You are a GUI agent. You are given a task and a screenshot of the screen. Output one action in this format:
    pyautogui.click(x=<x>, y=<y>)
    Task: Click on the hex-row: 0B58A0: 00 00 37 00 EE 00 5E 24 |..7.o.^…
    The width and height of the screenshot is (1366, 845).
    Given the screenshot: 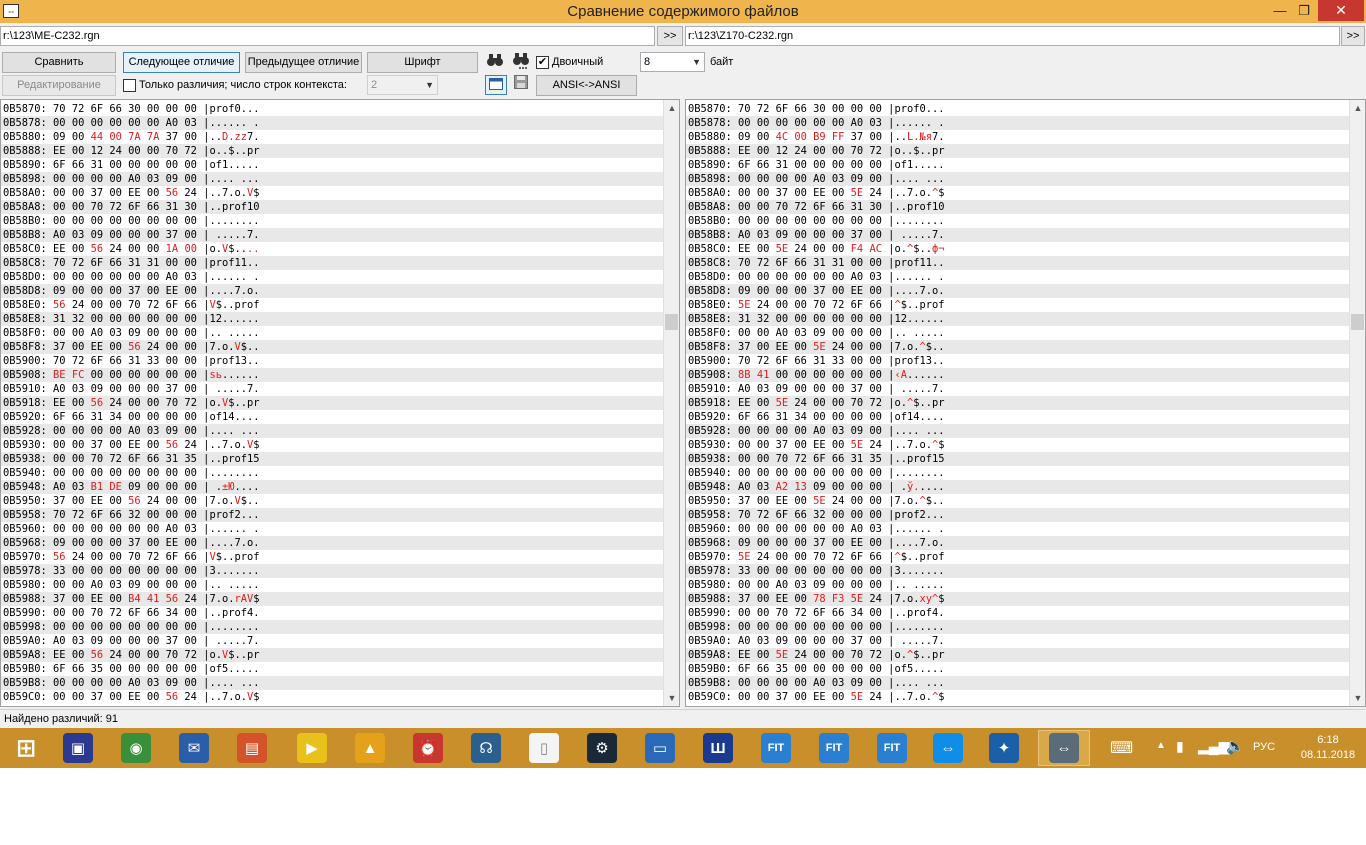 What is the action you would take?
    pyautogui.click(x=1018, y=193)
    